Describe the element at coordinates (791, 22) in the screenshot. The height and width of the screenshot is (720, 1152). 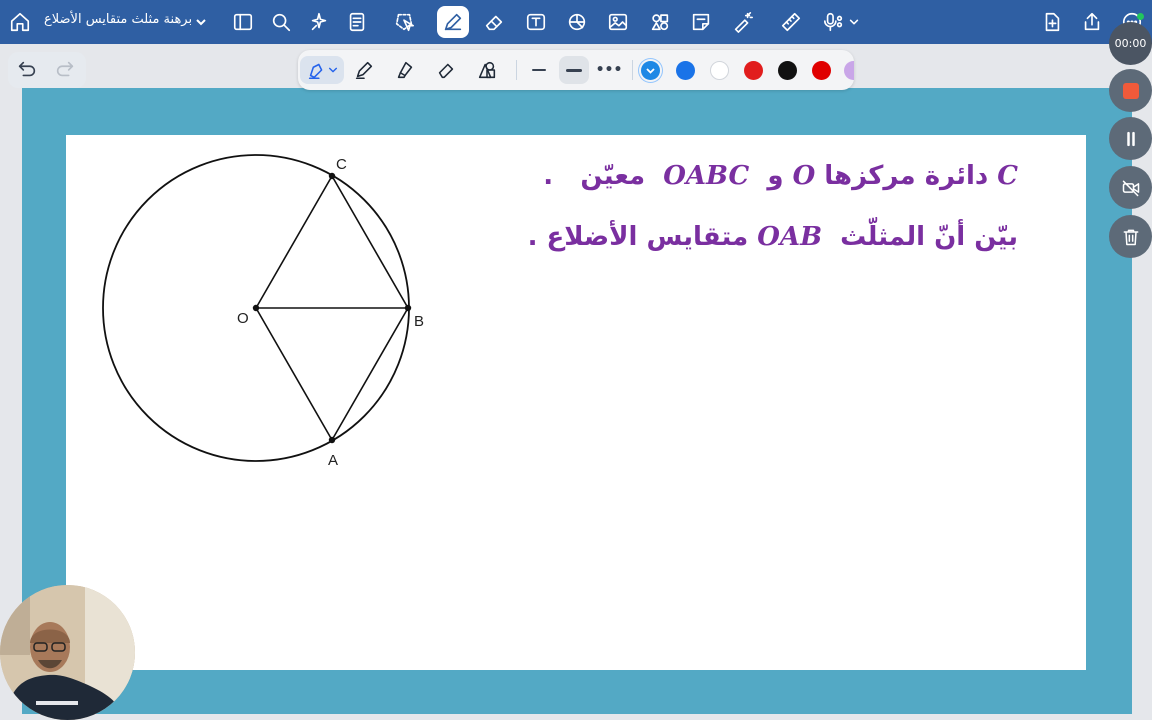
I see `ruler-icon` at that location.